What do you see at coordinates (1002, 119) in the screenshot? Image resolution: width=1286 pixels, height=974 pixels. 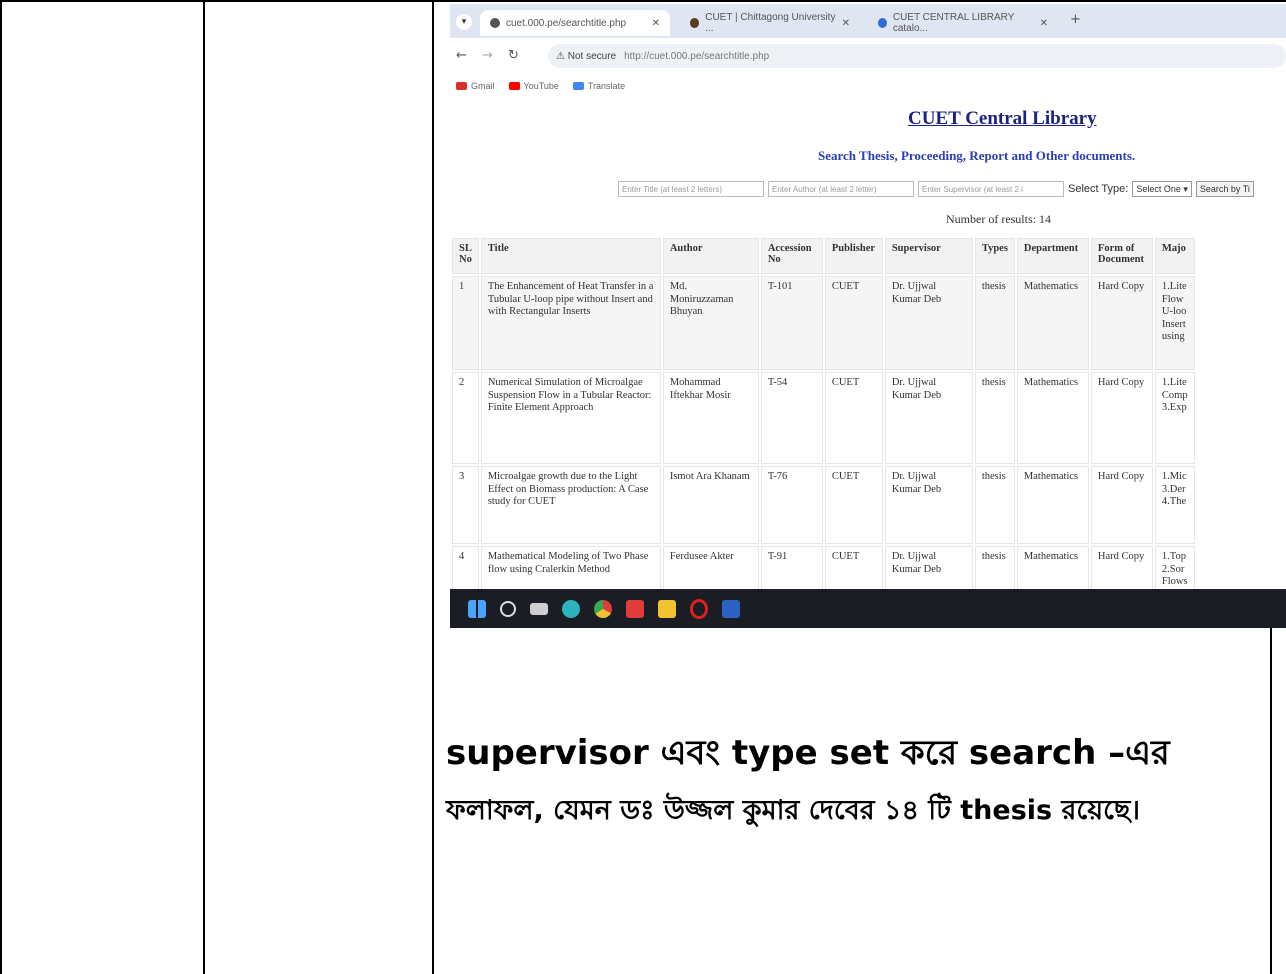 I see `library-title-link: CUET Central Library` at bounding box center [1002, 119].